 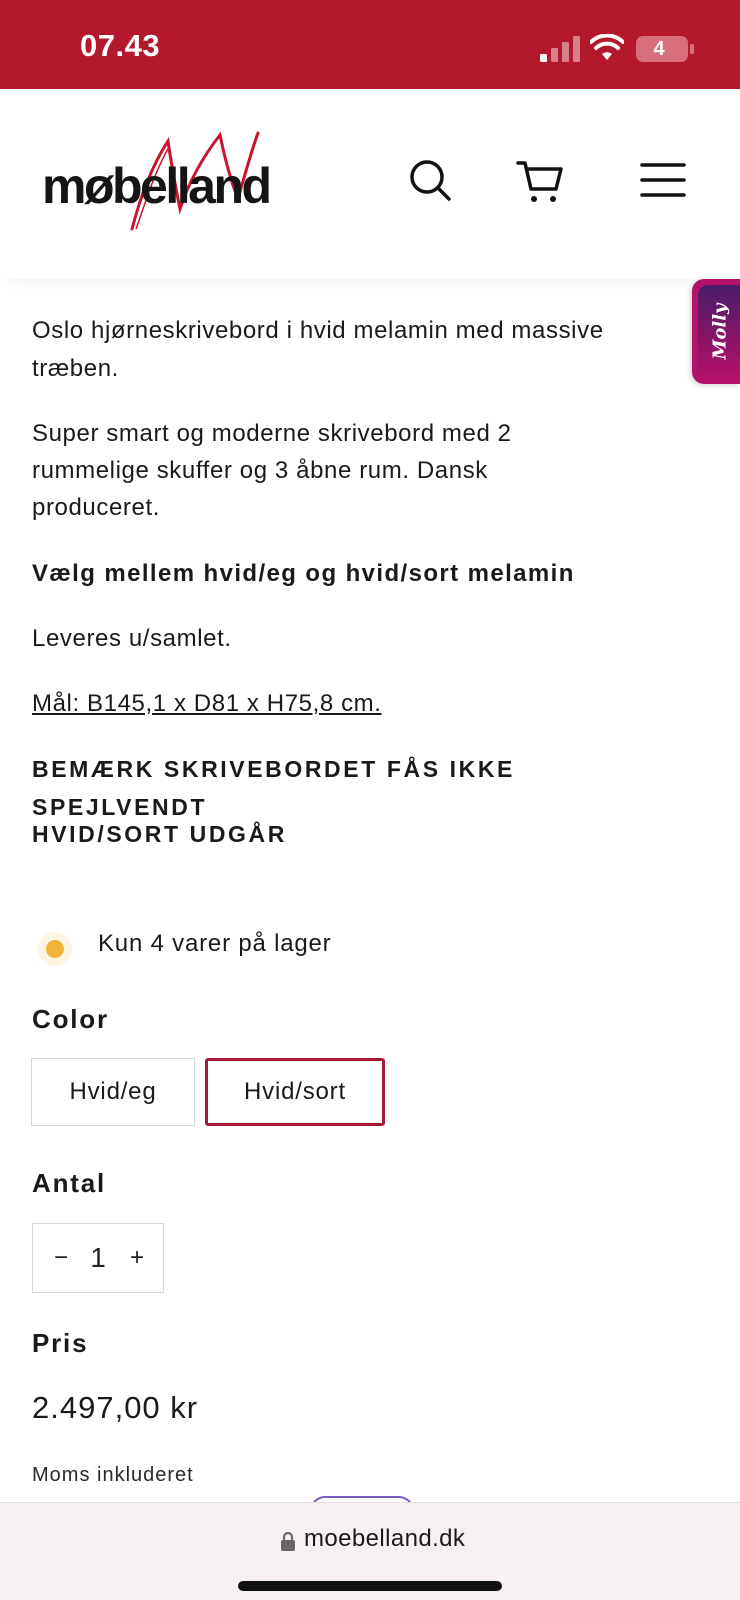 I want to click on color-option-hvid-eg: Hvid/eg, so click(x=113, y=1092).